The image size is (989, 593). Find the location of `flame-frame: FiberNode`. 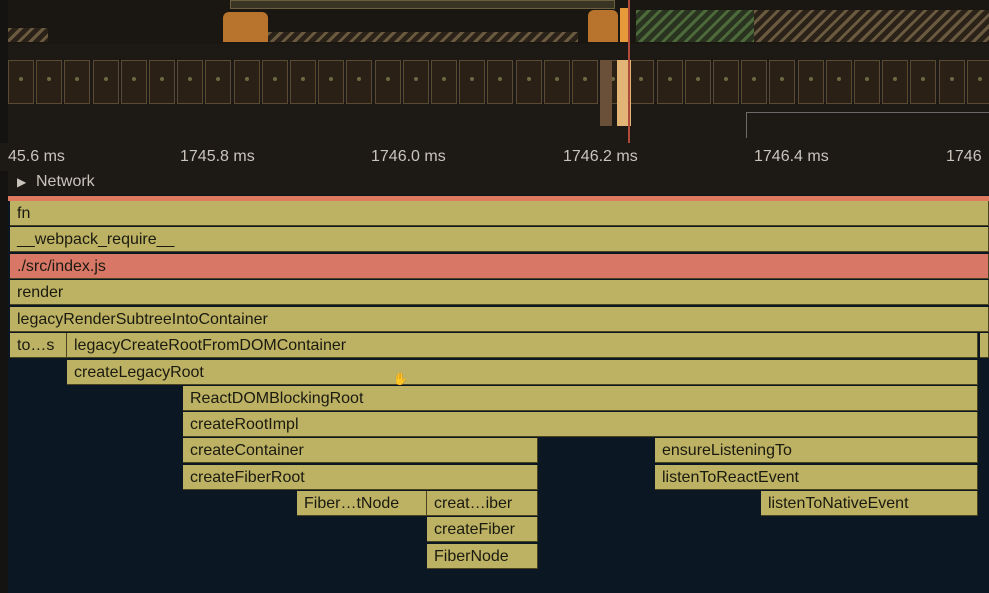

flame-frame: FiberNode is located at coordinates (482, 556).